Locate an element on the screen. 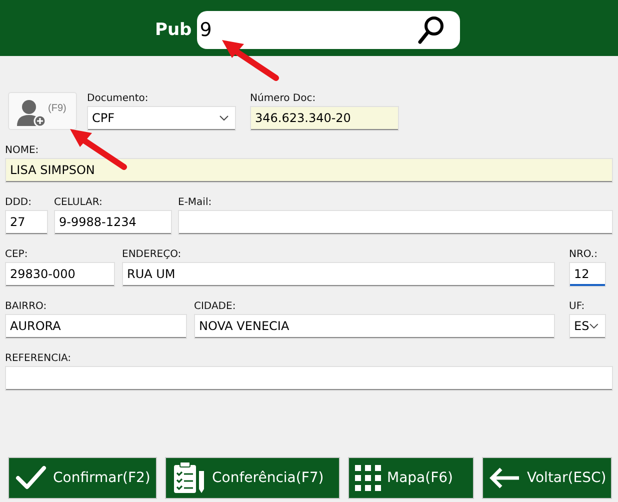 Image resolution: width=618 pixels, height=502 pixels. input-field: 346.623.340-20 is located at coordinates (324, 118).